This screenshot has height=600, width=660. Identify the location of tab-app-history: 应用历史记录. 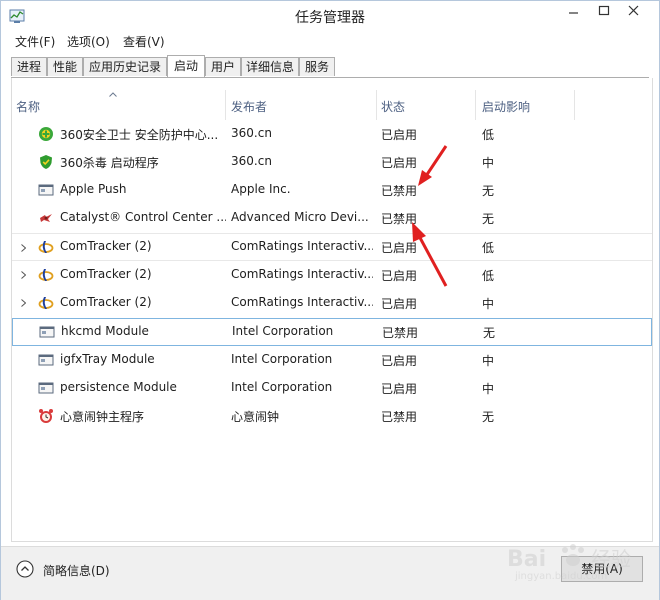
(125, 66).